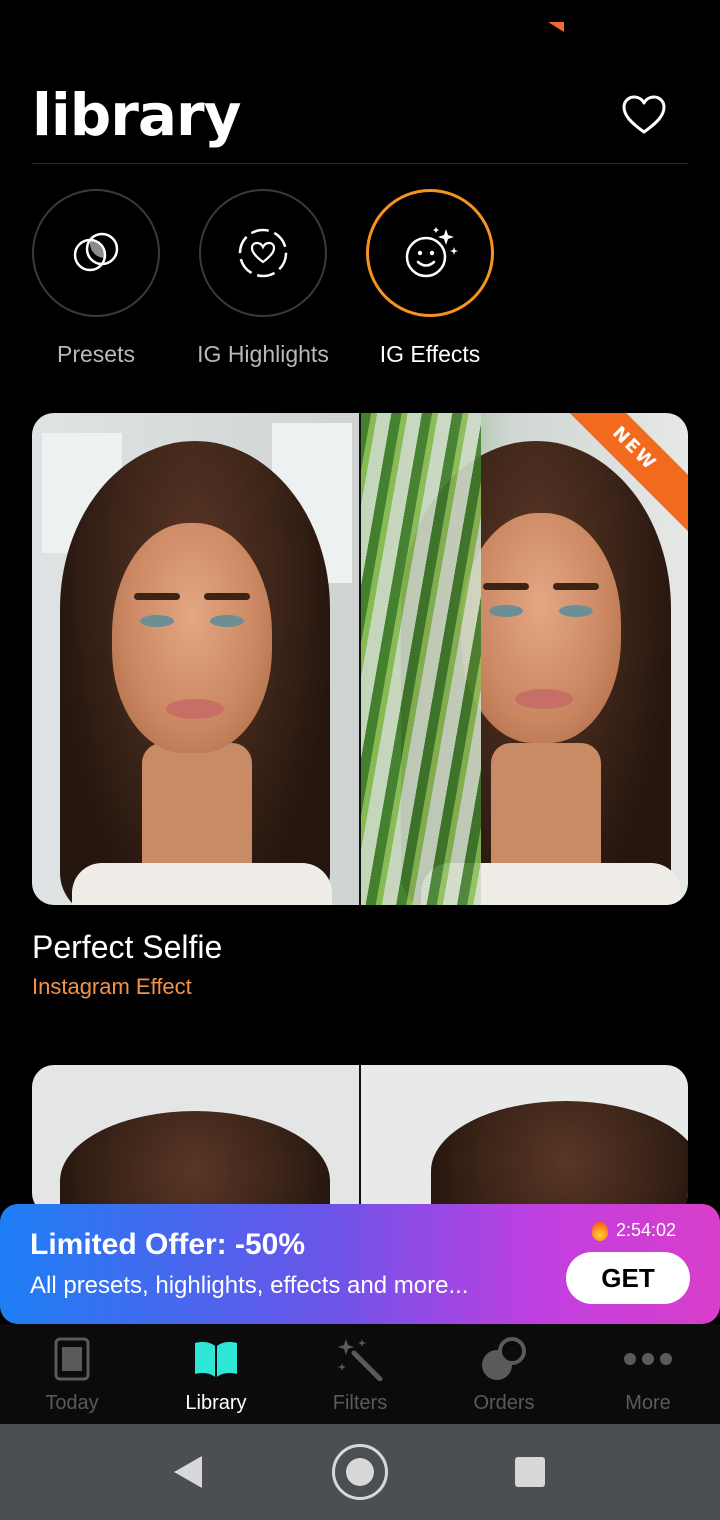 The height and width of the screenshot is (1520, 720). I want to click on heart-icon, so click(644, 114).